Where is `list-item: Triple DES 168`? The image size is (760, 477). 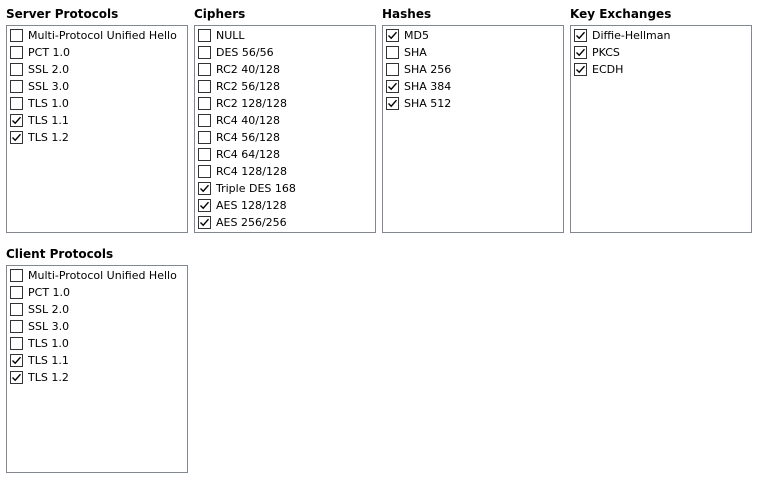 list-item: Triple DES 168 is located at coordinates (247, 188).